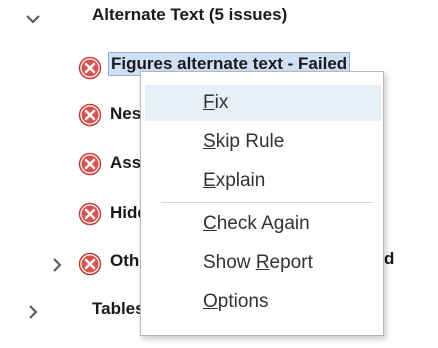  I want to click on menu-item-check-again: Check Again, so click(263, 224).